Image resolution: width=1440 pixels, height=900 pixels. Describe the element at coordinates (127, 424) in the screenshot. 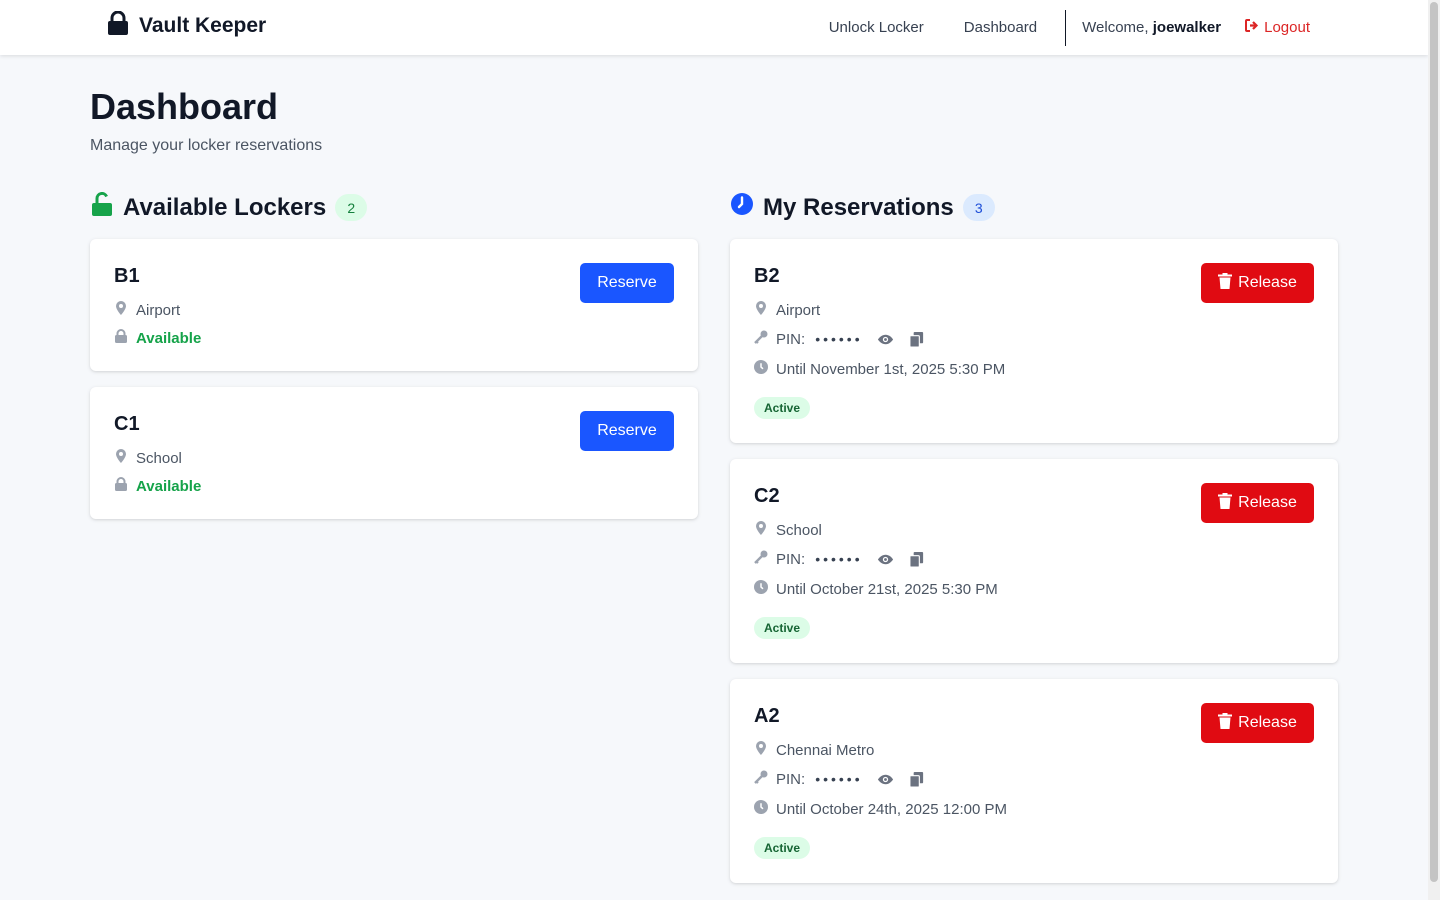

I see `locker-name: C1` at that location.